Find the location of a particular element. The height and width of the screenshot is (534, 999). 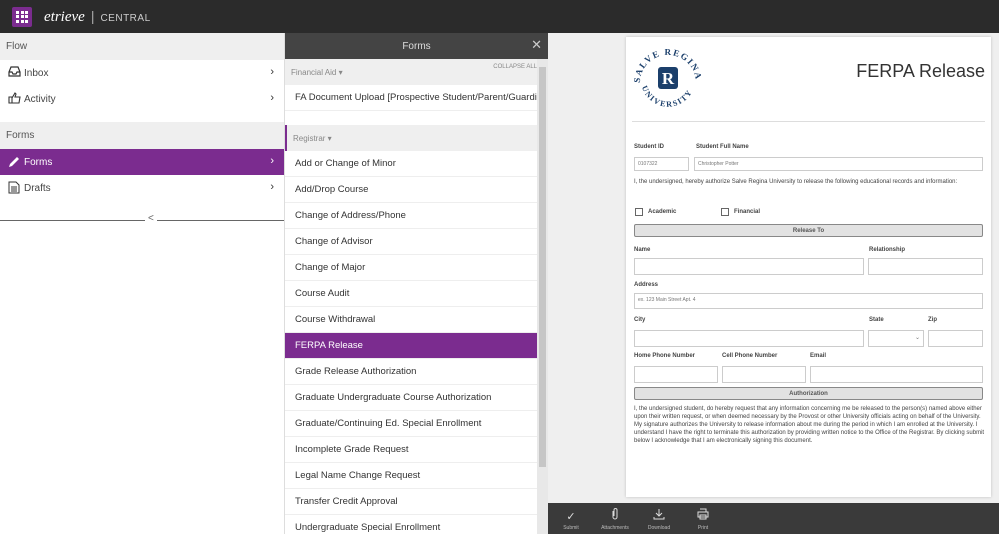

city-field is located at coordinates (749, 338).